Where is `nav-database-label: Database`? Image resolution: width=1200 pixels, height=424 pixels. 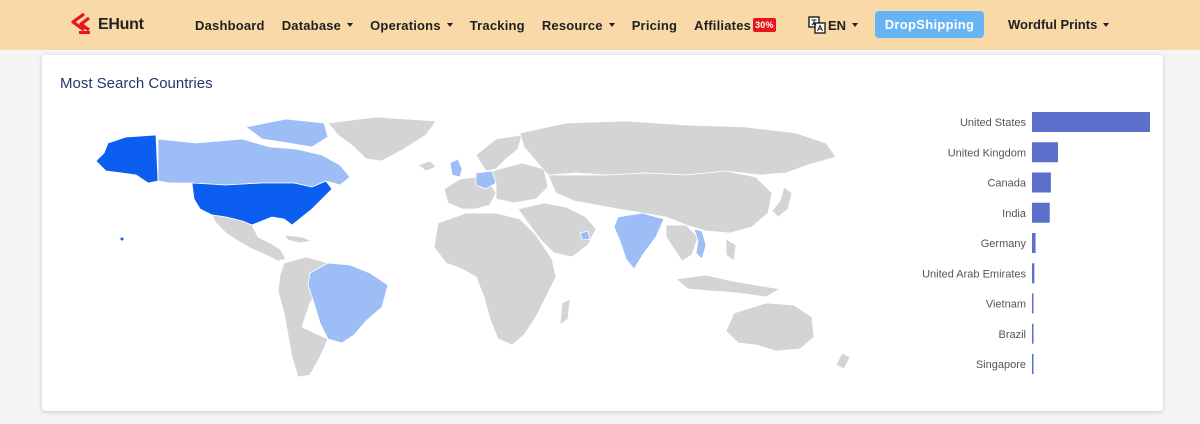 nav-database-label: Database is located at coordinates (311, 25).